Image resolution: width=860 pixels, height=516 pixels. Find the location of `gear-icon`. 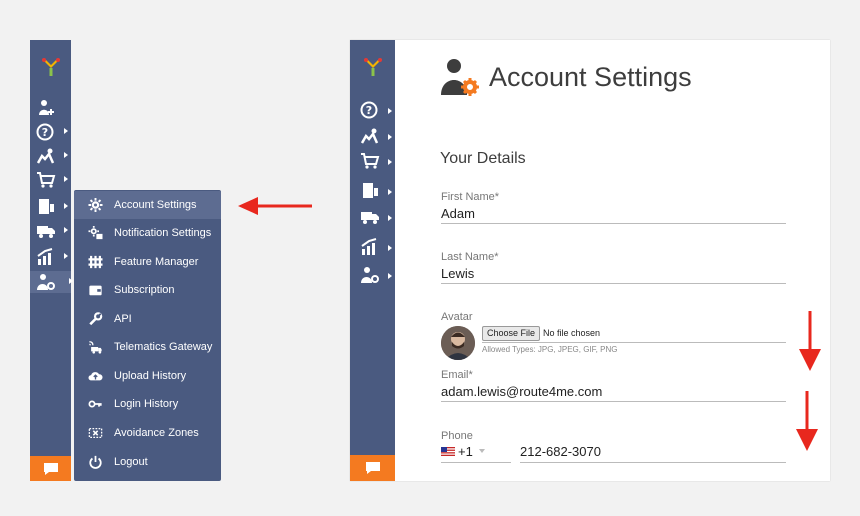

gear-icon is located at coordinates (95, 205).